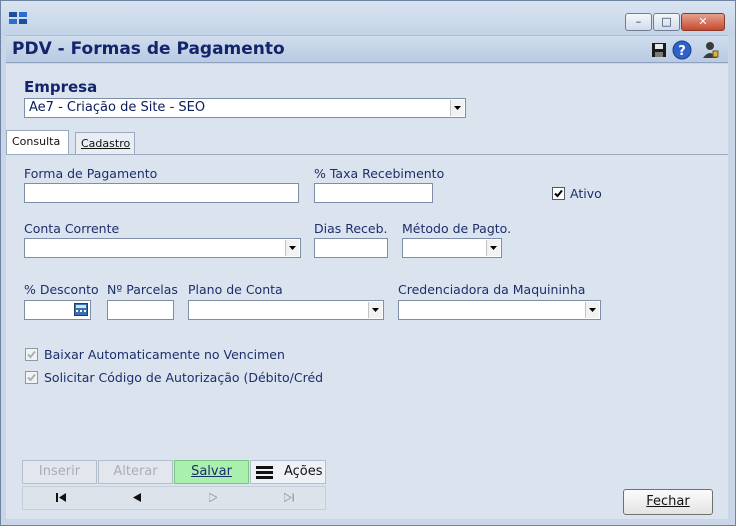 This screenshot has width=736, height=526. Describe the element at coordinates (452, 248) in the screenshot. I see `metodo-pagto-select` at that location.